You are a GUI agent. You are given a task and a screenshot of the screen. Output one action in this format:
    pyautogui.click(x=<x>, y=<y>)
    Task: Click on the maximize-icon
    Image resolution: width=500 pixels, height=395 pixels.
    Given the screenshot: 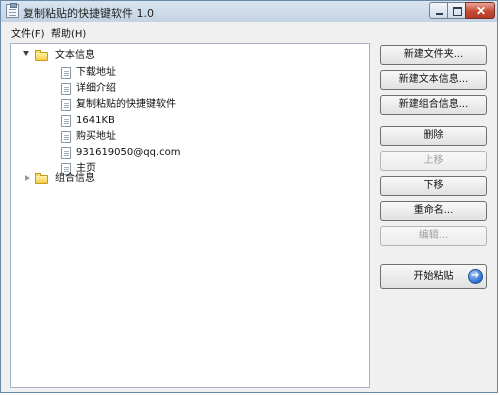 What is the action you would take?
    pyautogui.click(x=457, y=11)
    